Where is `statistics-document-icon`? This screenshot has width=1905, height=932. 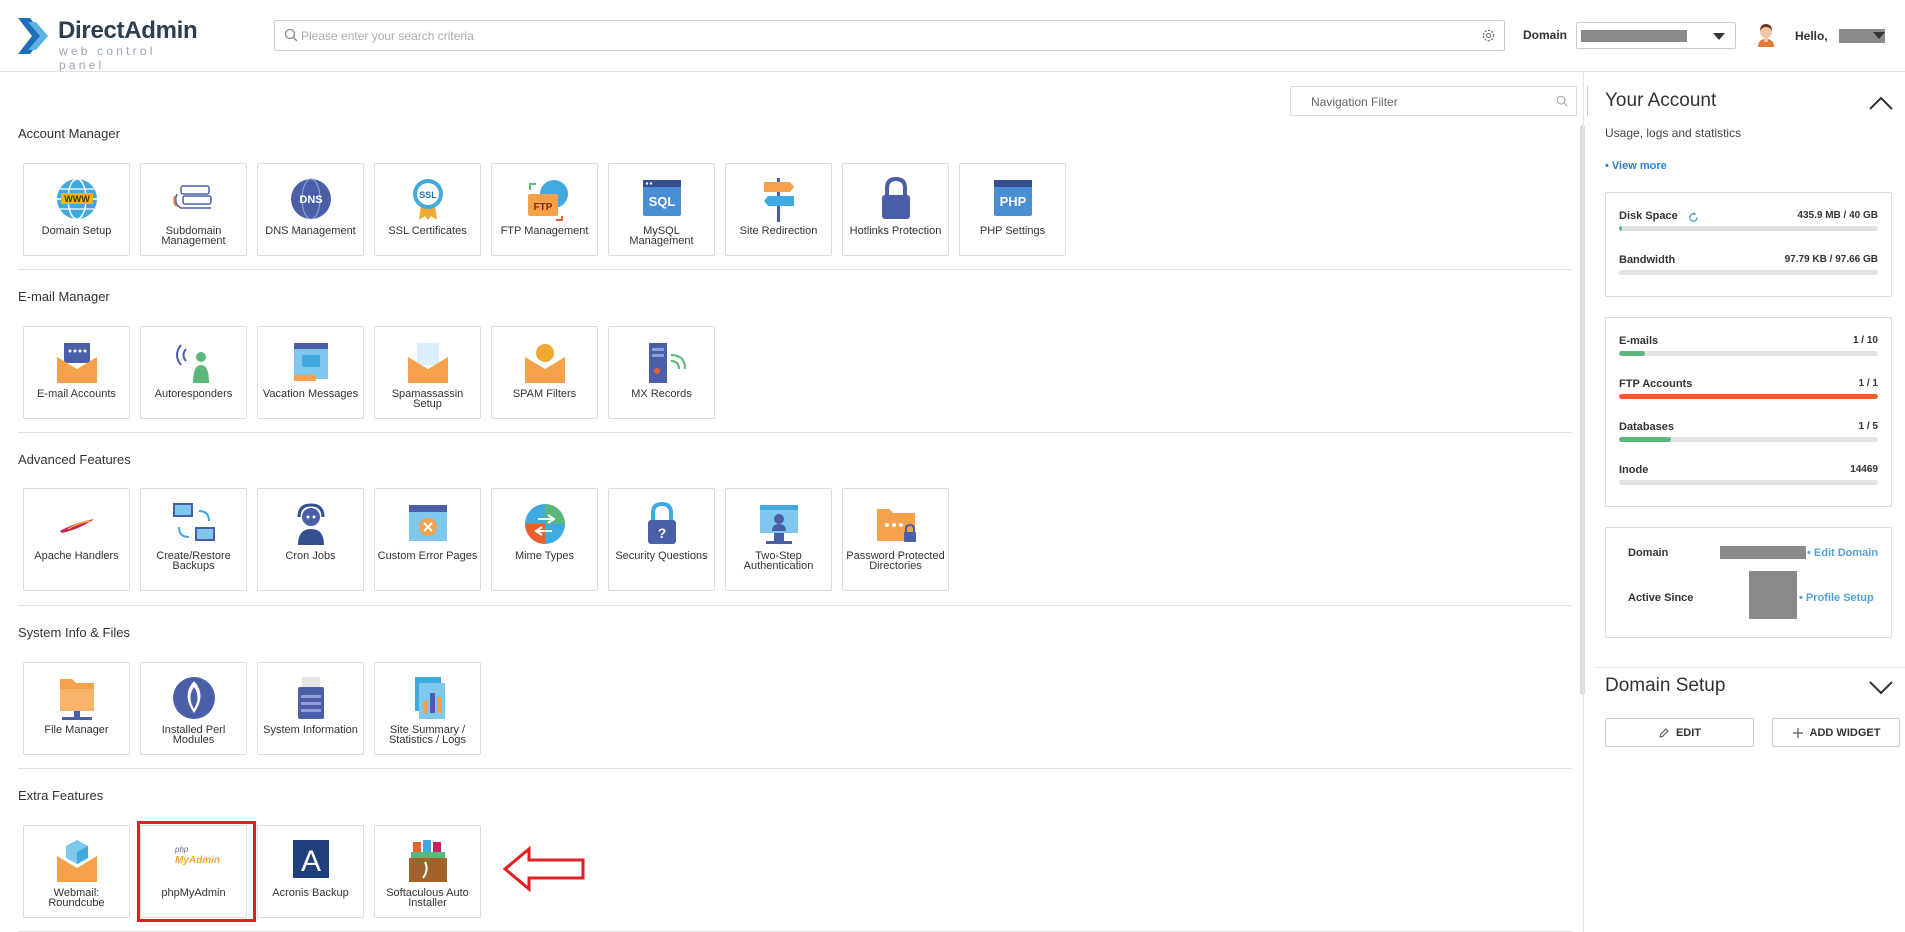
statistics-document-icon is located at coordinates (430, 698).